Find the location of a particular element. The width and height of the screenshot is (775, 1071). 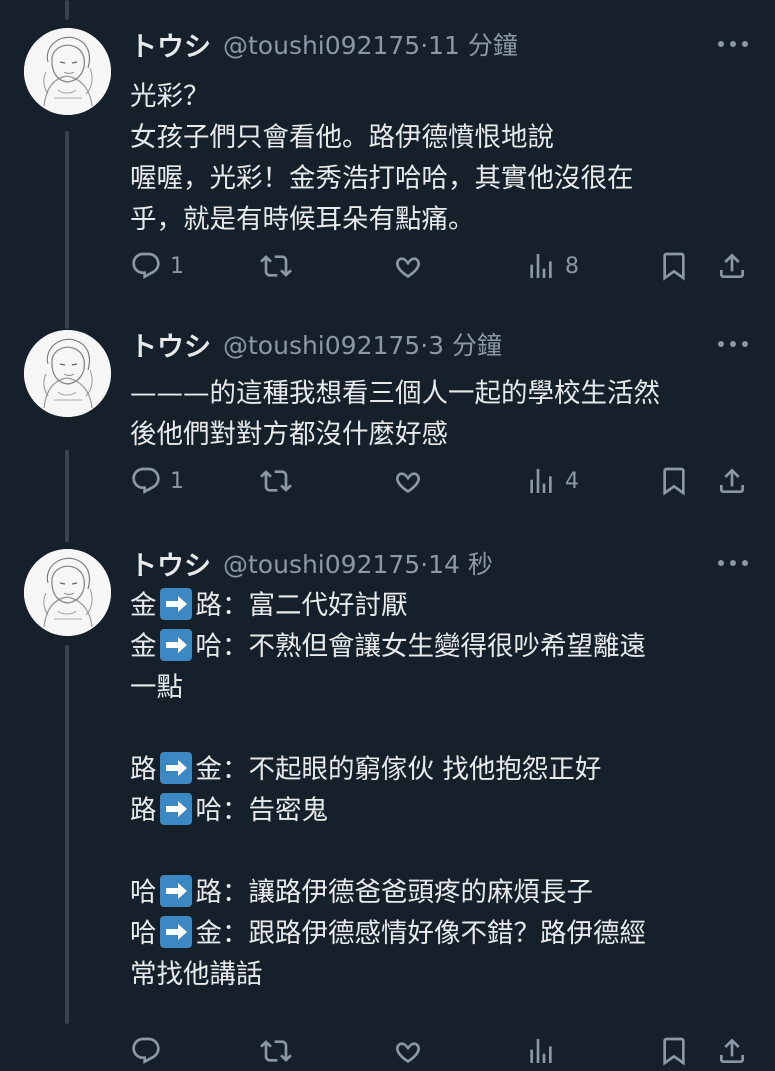

handle-and-time: @toushi092175·3 分鐘 is located at coordinates (362, 344).